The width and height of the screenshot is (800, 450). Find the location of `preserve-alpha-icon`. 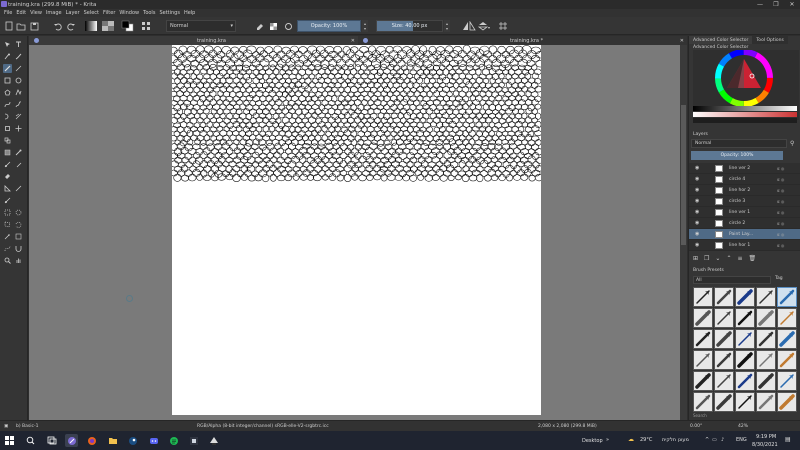

preserve-alpha-icon is located at coordinates (273, 26).